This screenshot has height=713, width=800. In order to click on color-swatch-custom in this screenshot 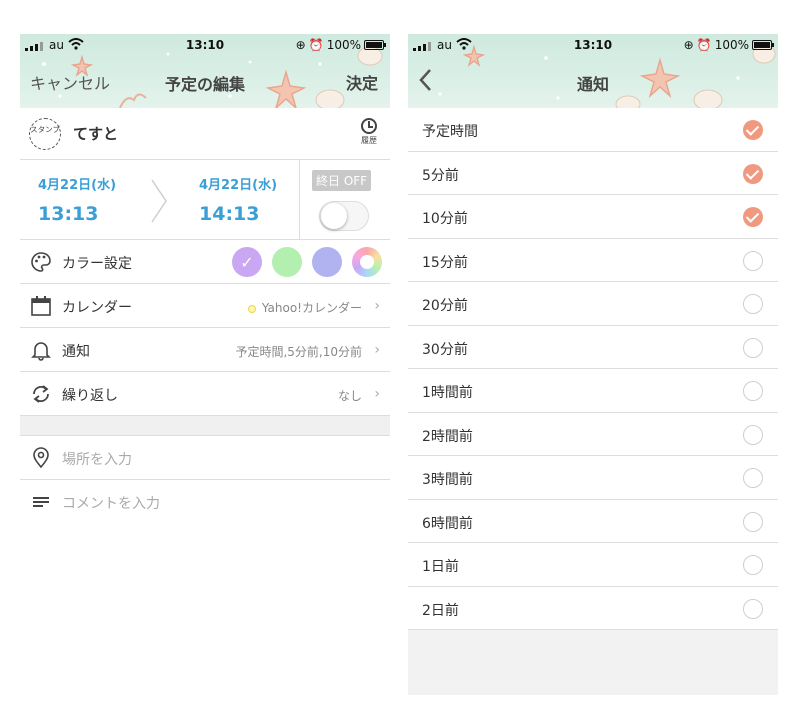, I will do `click(367, 262)`.